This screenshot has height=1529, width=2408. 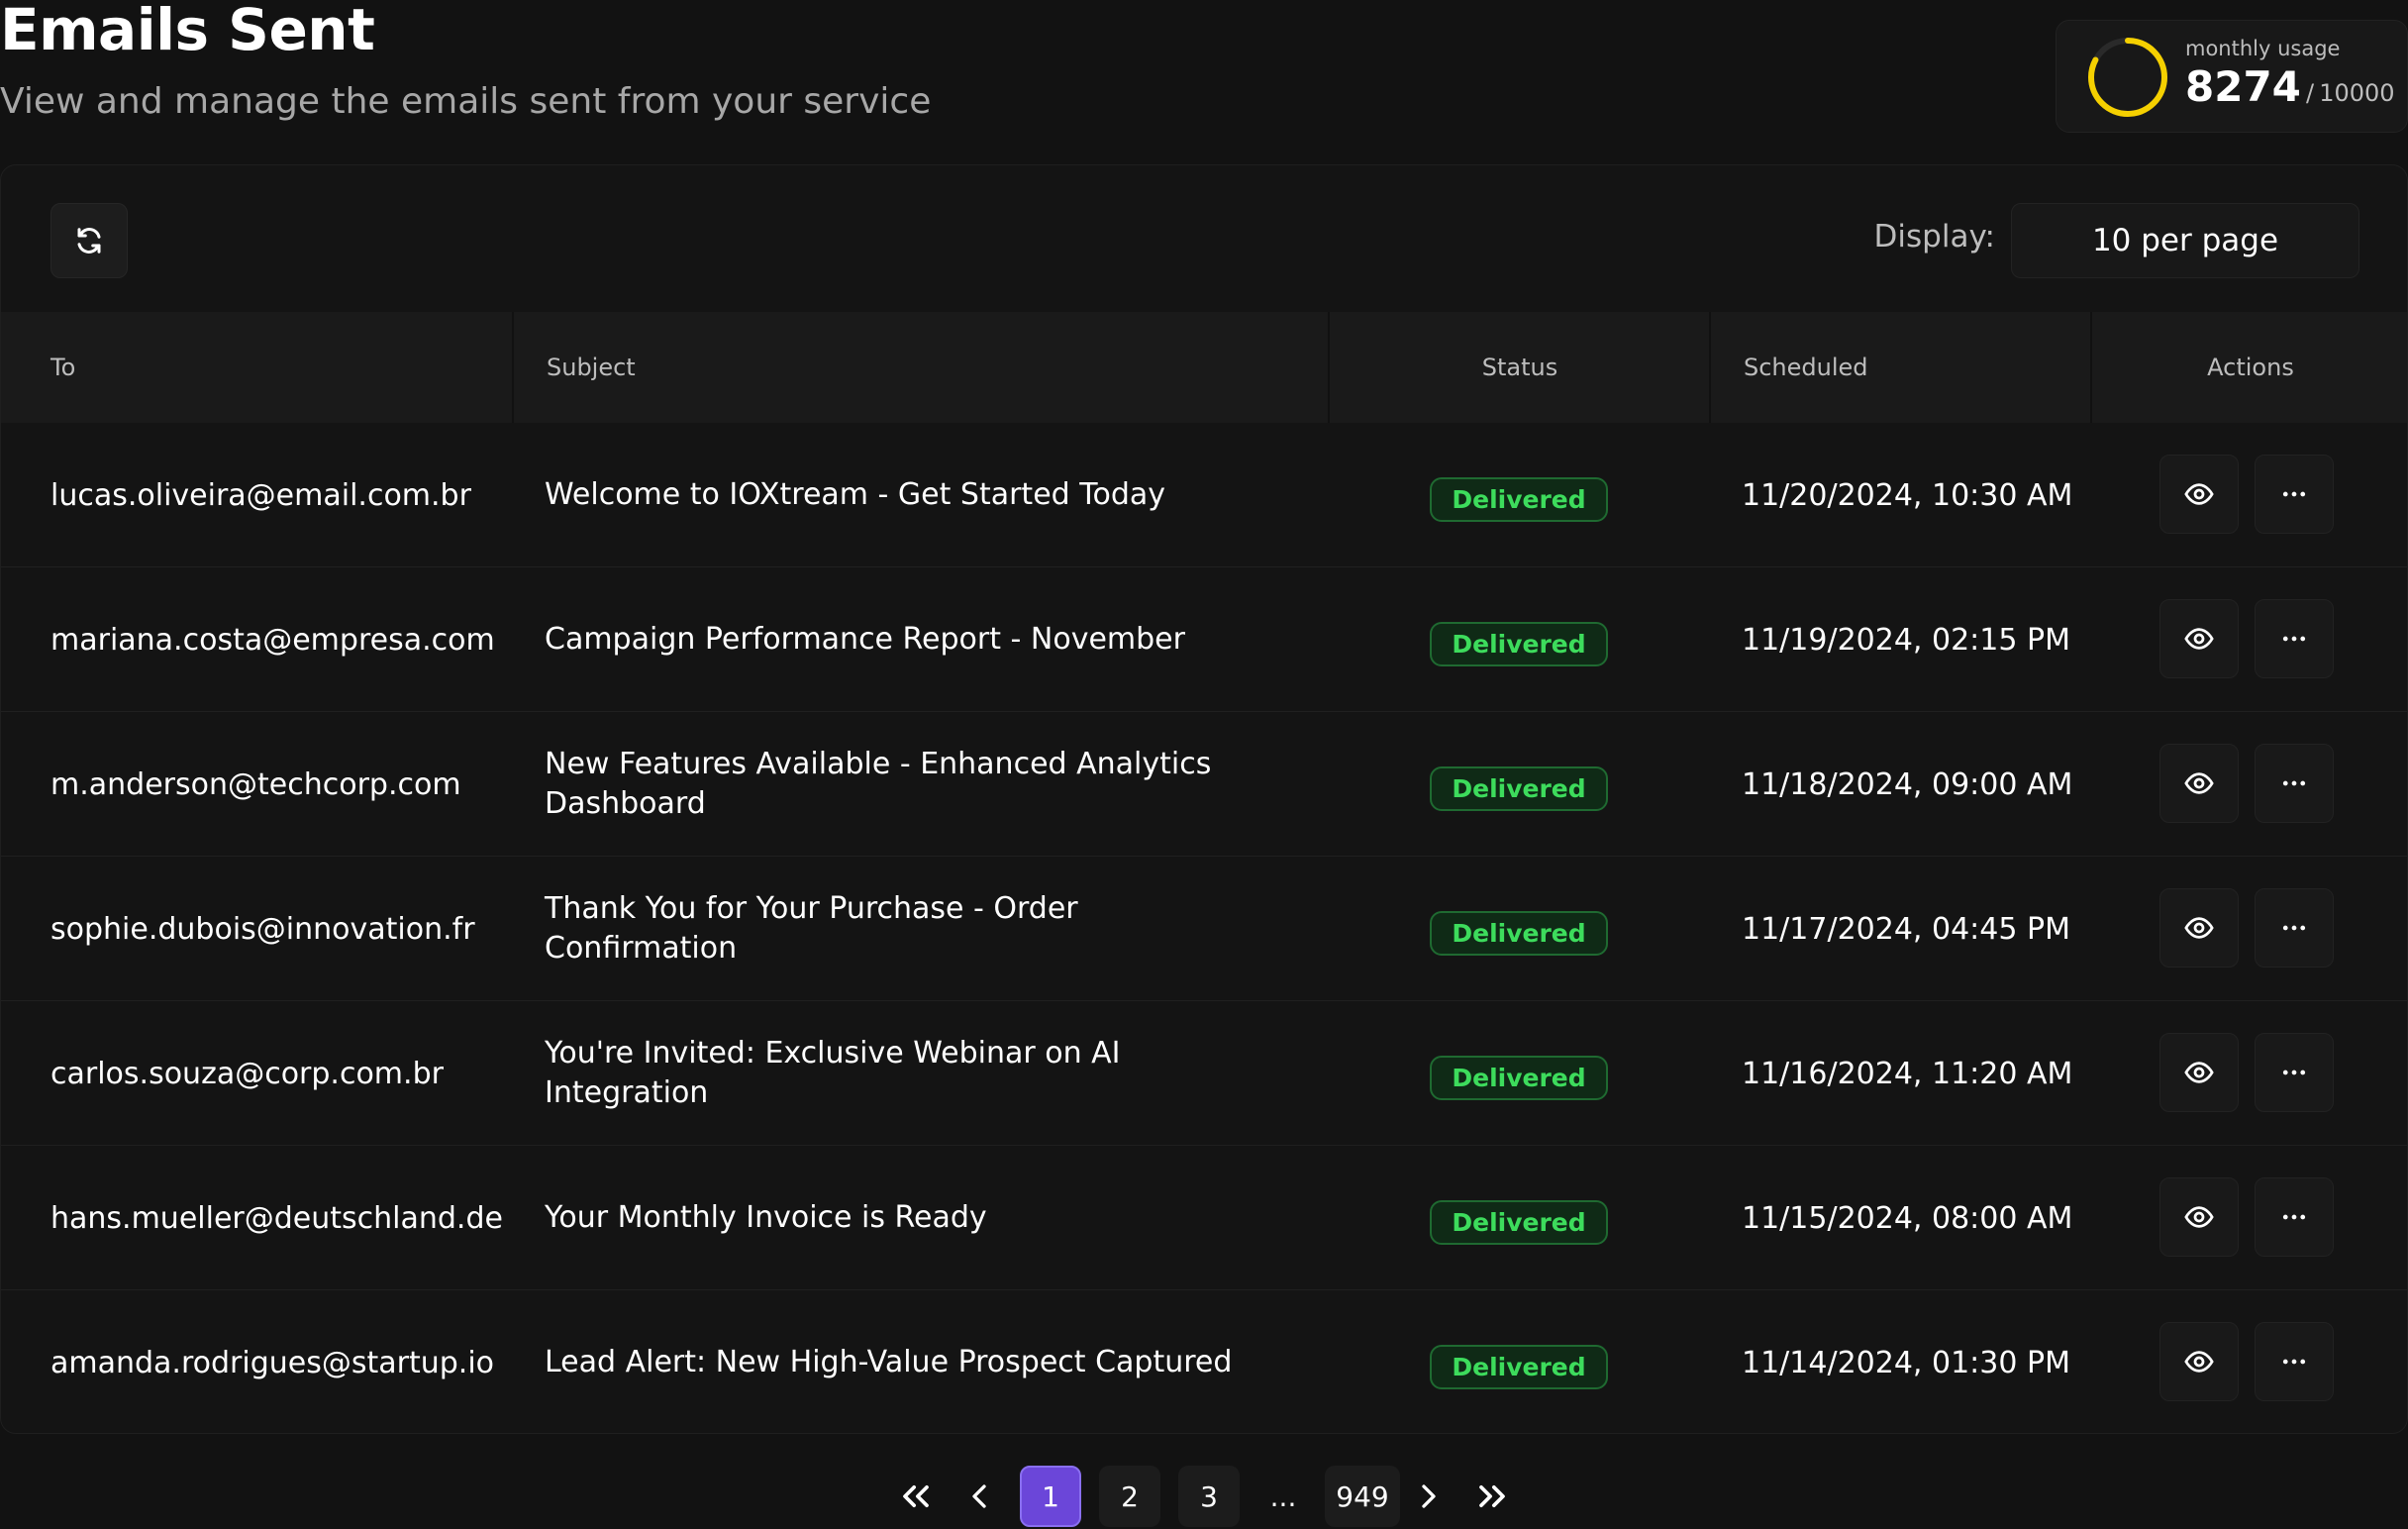 I want to click on prev-page-button, so click(x=979, y=1496).